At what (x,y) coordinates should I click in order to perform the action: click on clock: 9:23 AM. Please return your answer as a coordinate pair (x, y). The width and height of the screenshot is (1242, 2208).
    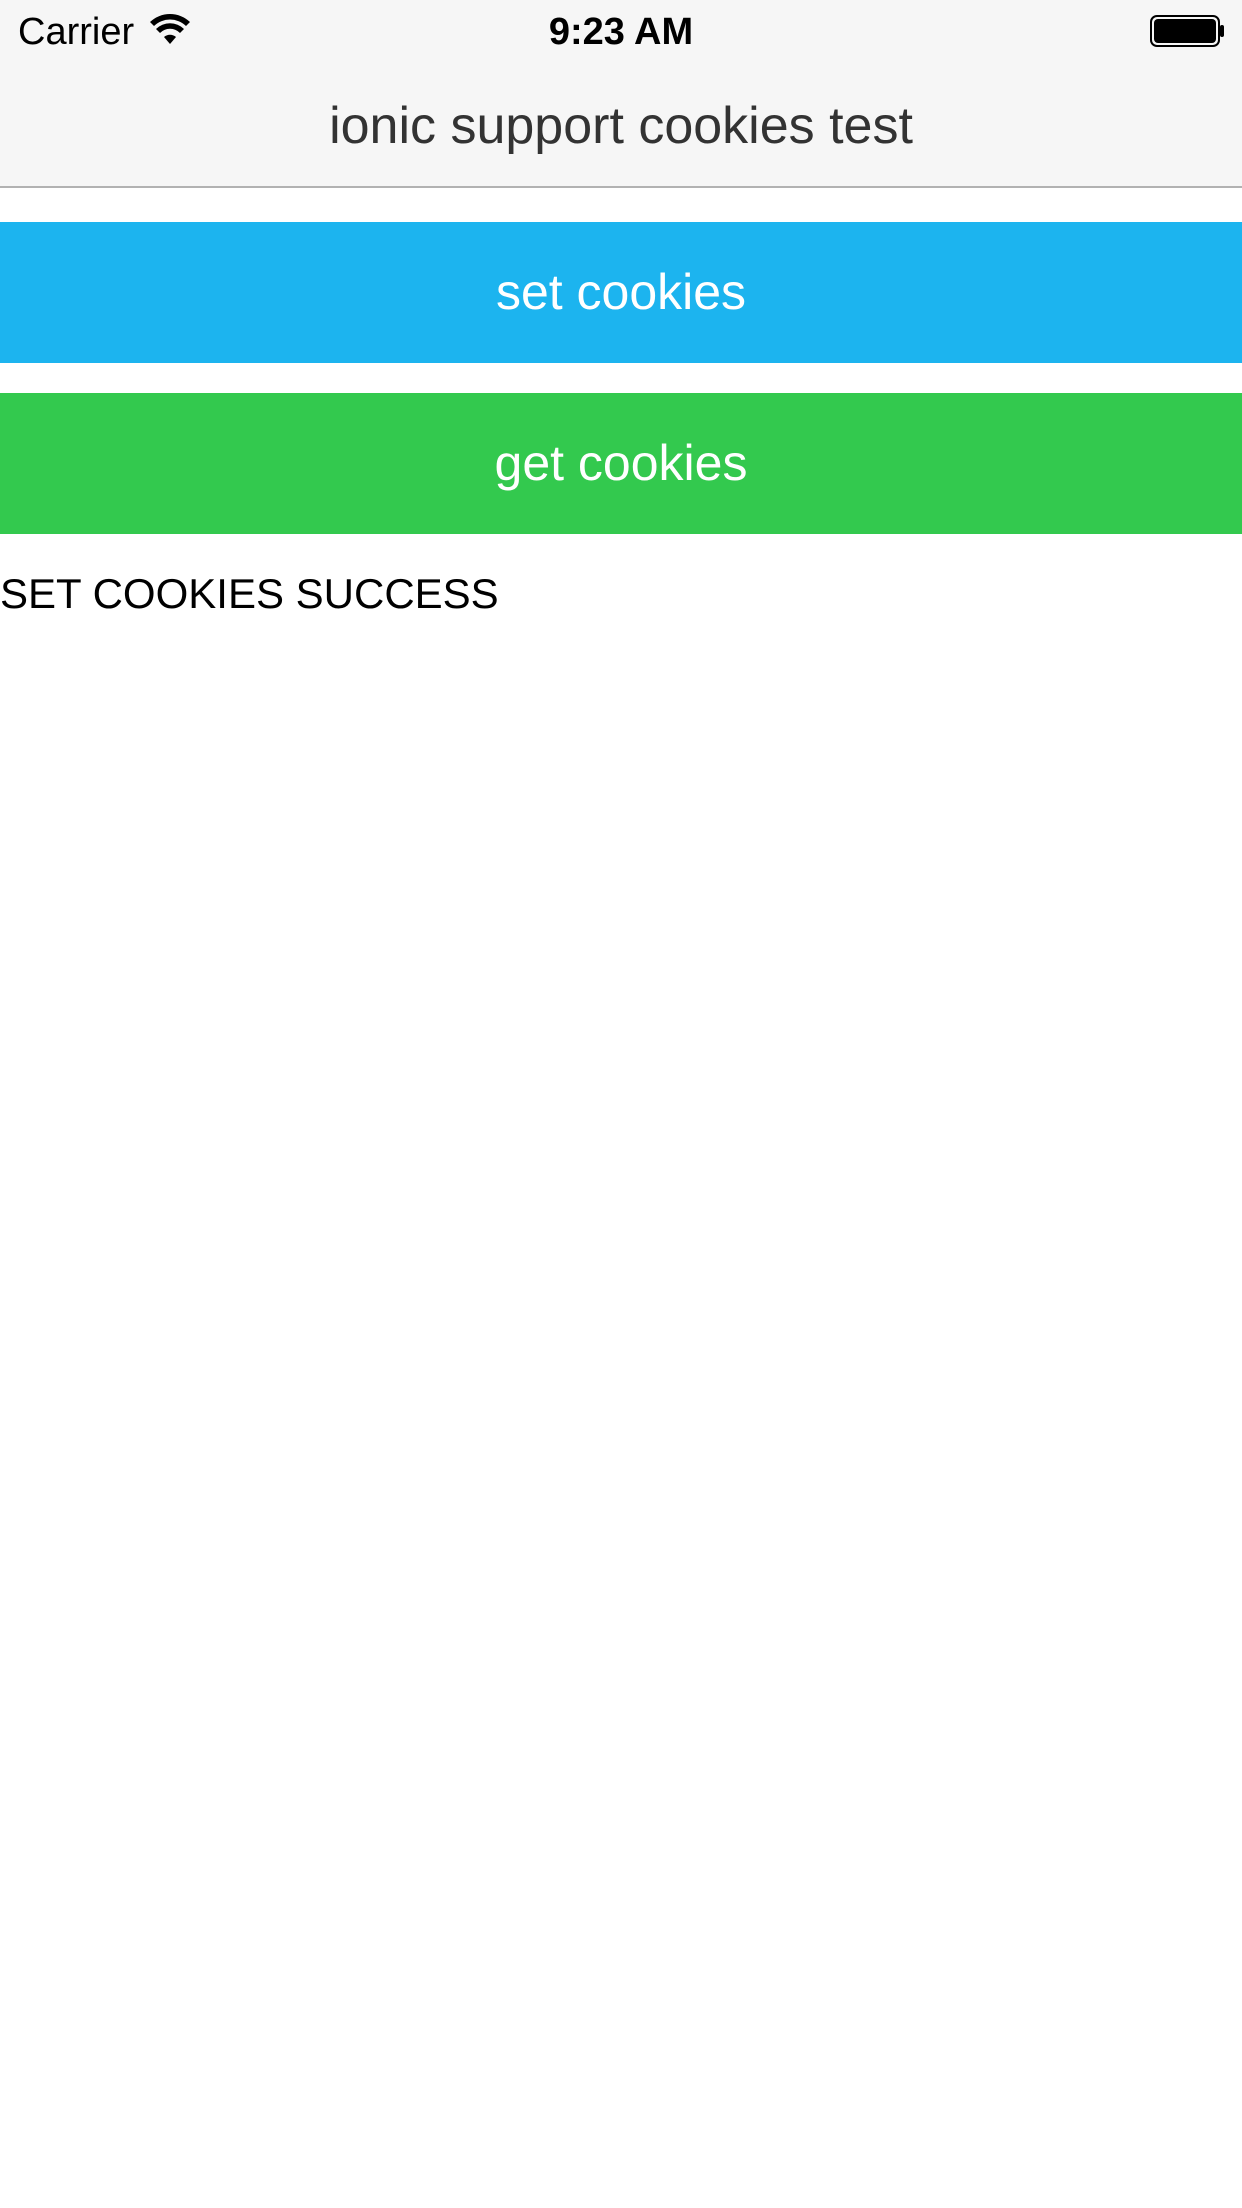
    Looking at the image, I should click on (621, 32).